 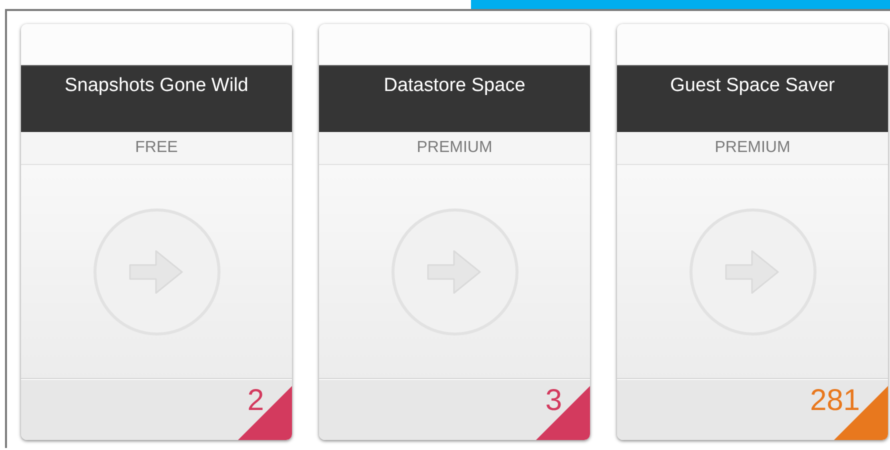 What do you see at coordinates (553, 401) in the screenshot?
I see `count-label: 3` at bounding box center [553, 401].